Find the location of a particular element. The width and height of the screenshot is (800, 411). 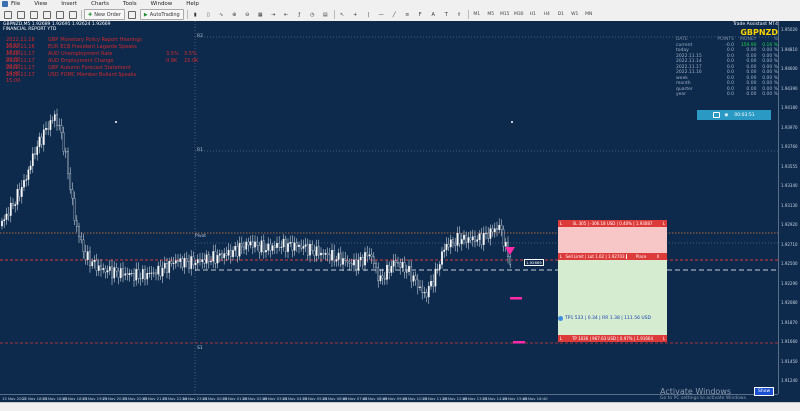

auto-trading-button: ▶ AutoTrading is located at coordinates (161, 14).